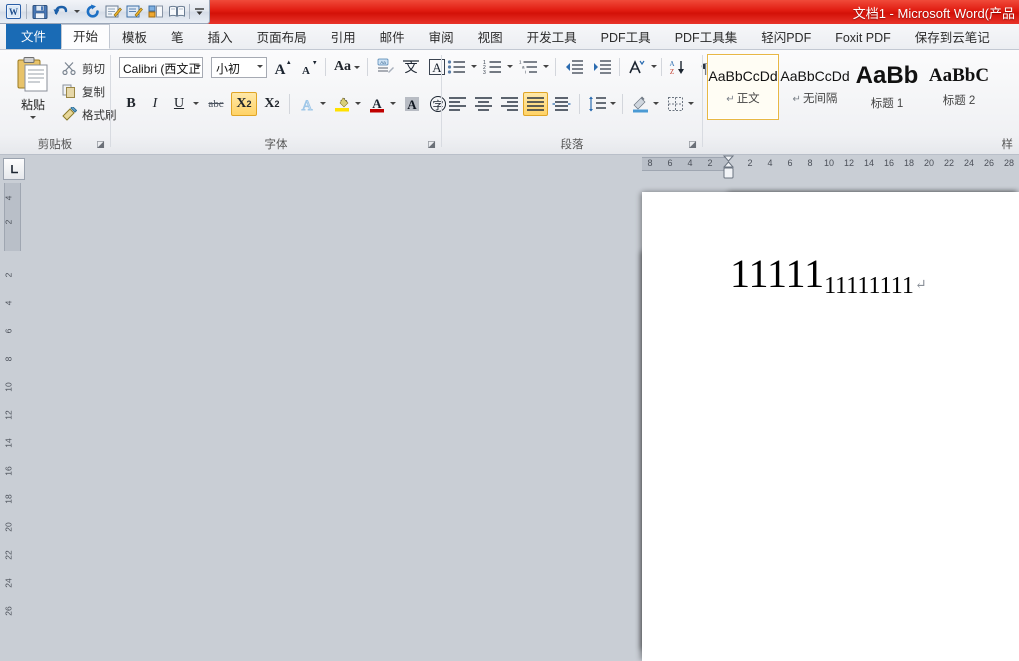 Image resolution: width=1019 pixels, height=661 pixels. I want to click on document-text-line: 1111111111111↵, so click(828, 275).